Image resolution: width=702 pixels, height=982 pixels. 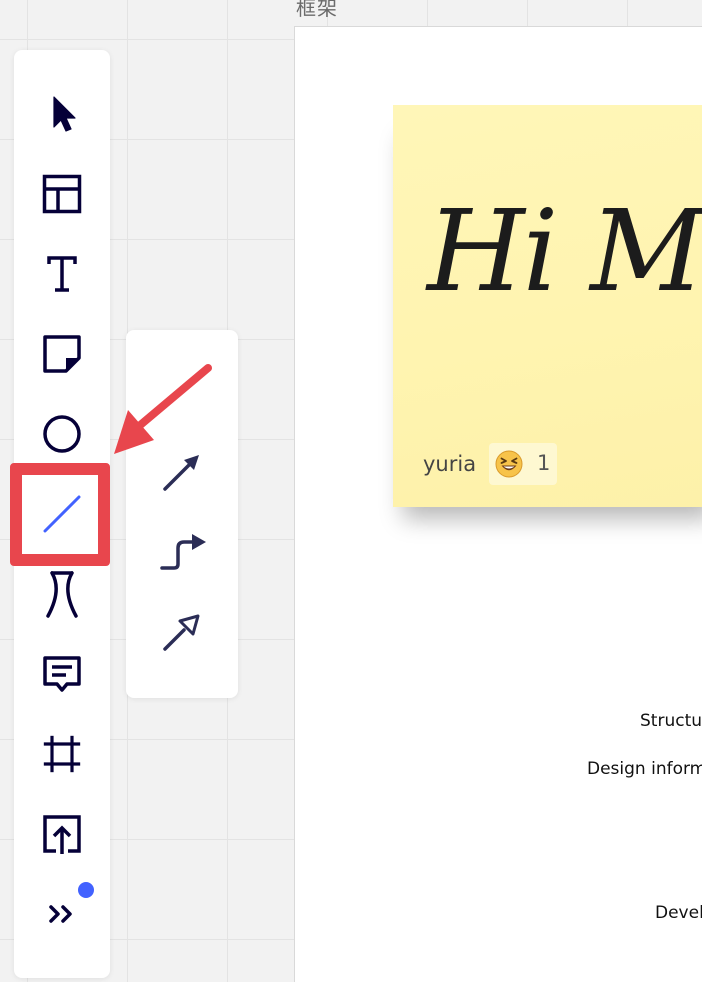 I want to click on frame-text-structure: Structu, so click(x=671, y=721).